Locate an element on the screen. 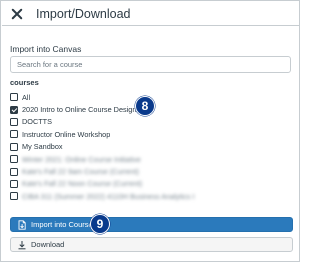 The height and width of the screenshot is (262, 320). course-item-label: Winter 2021: Online Course Initiative is located at coordinates (81, 159).